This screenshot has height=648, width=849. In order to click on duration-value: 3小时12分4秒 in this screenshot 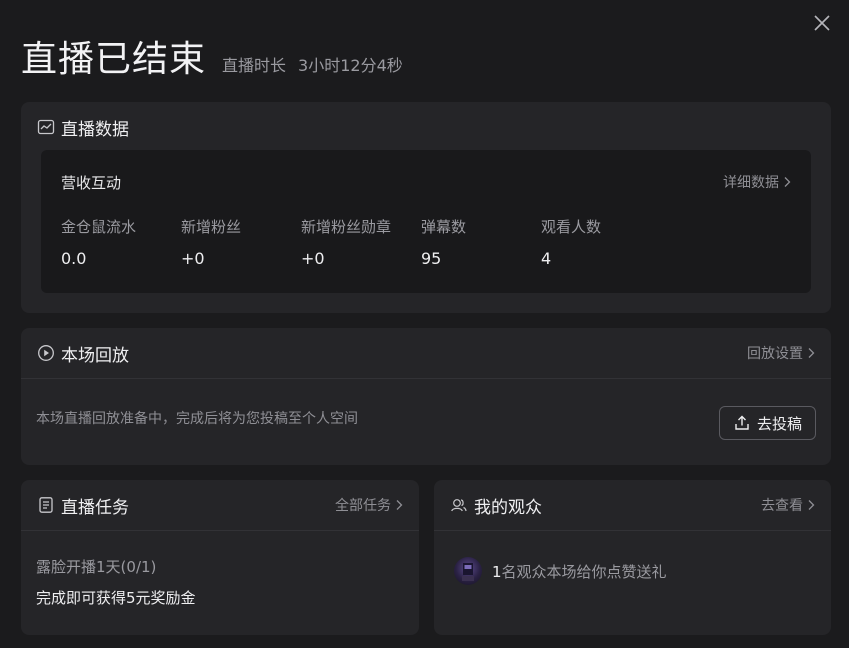, I will do `click(350, 65)`.